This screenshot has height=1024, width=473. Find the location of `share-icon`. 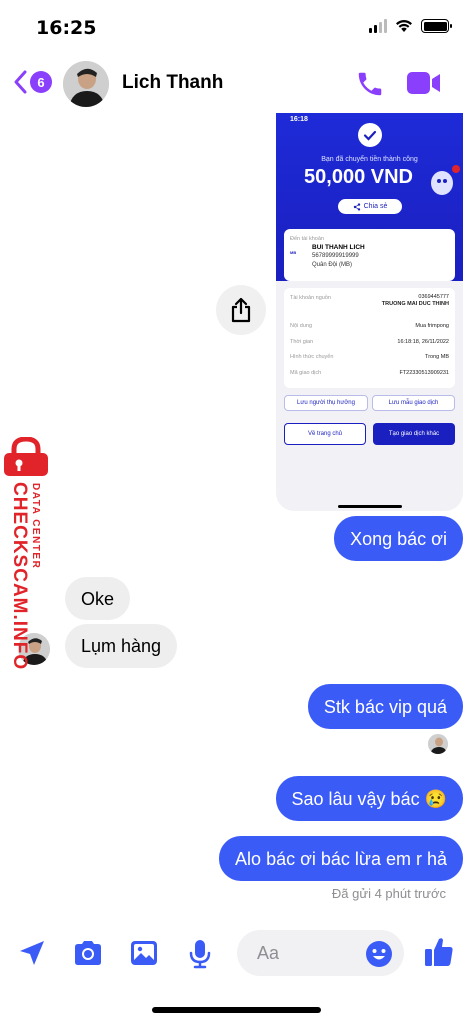

share-icon is located at coordinates (241, 310).